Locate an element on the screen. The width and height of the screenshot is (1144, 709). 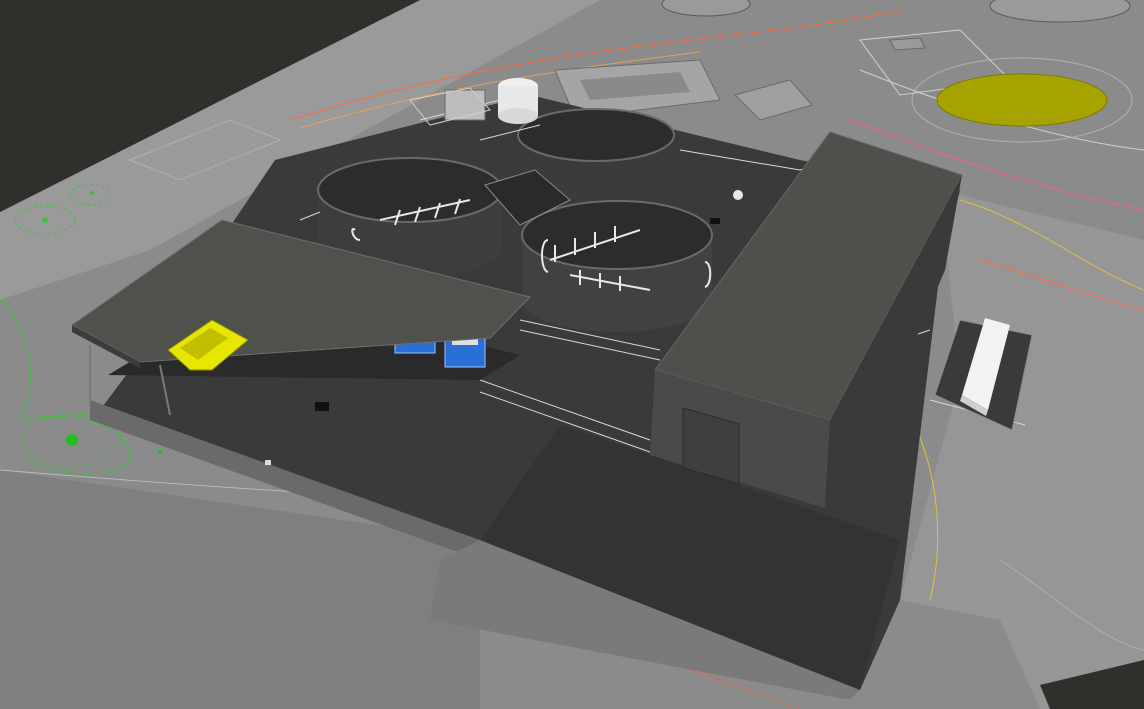
bollard is located at coordinates (268, 462).